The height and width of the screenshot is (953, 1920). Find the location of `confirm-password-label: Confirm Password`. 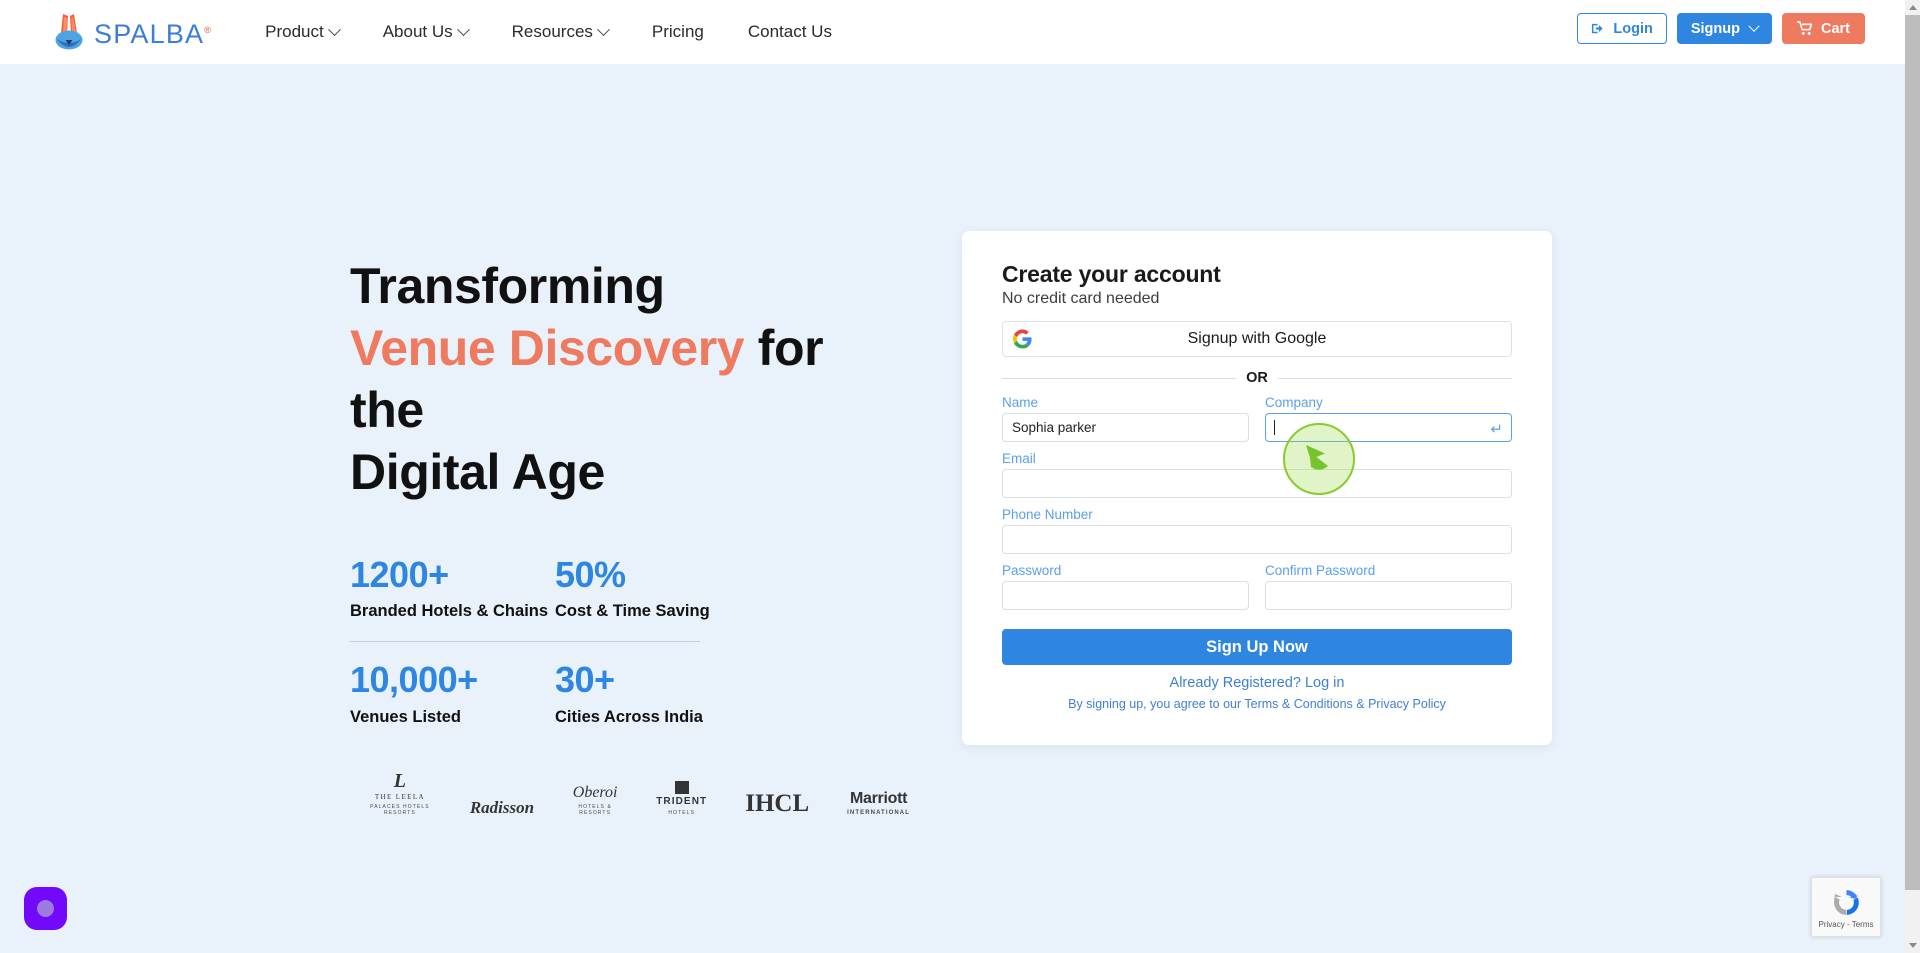

confirm-password-label: Confirm Password is located at coordinates (1320, 570).